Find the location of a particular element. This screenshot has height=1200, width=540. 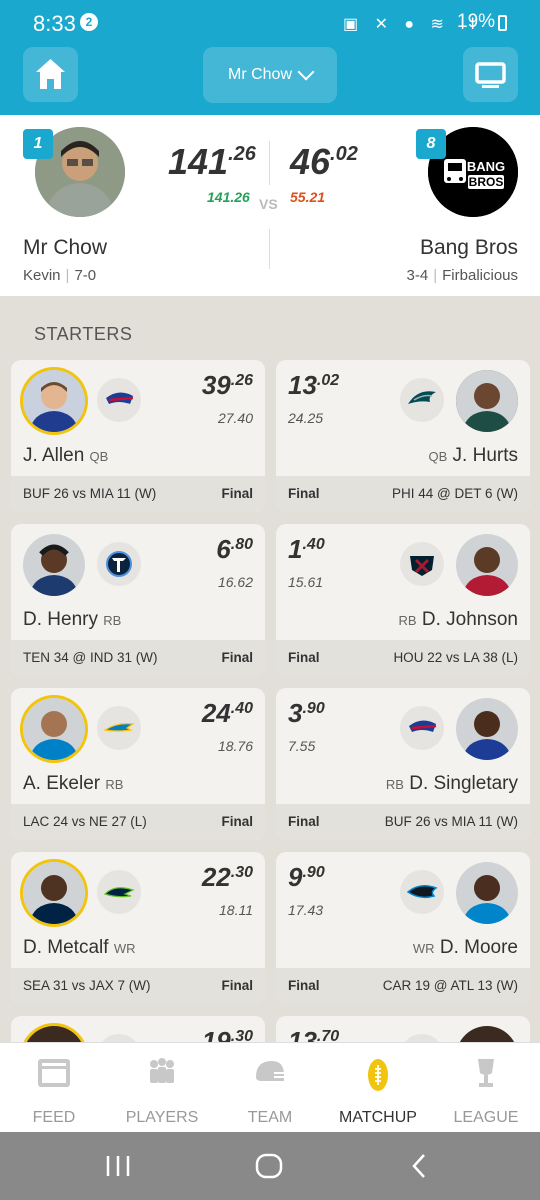

player-projected: 17.43 is located at coordinates (306, 910).